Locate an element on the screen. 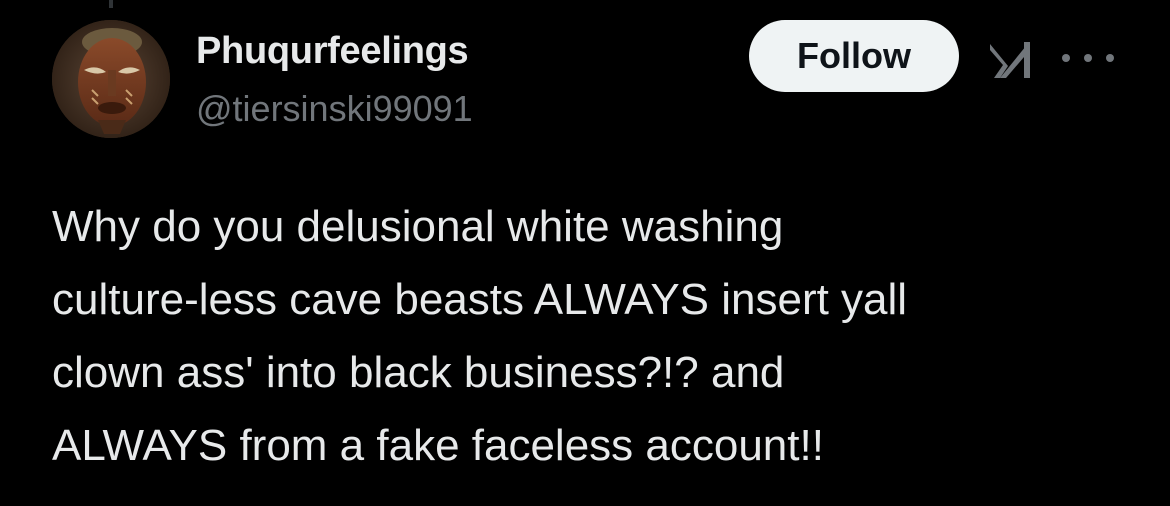 The height and width of the screenshot is (506, 1170). follow-button: Follow is located at coordinates (854, 56).